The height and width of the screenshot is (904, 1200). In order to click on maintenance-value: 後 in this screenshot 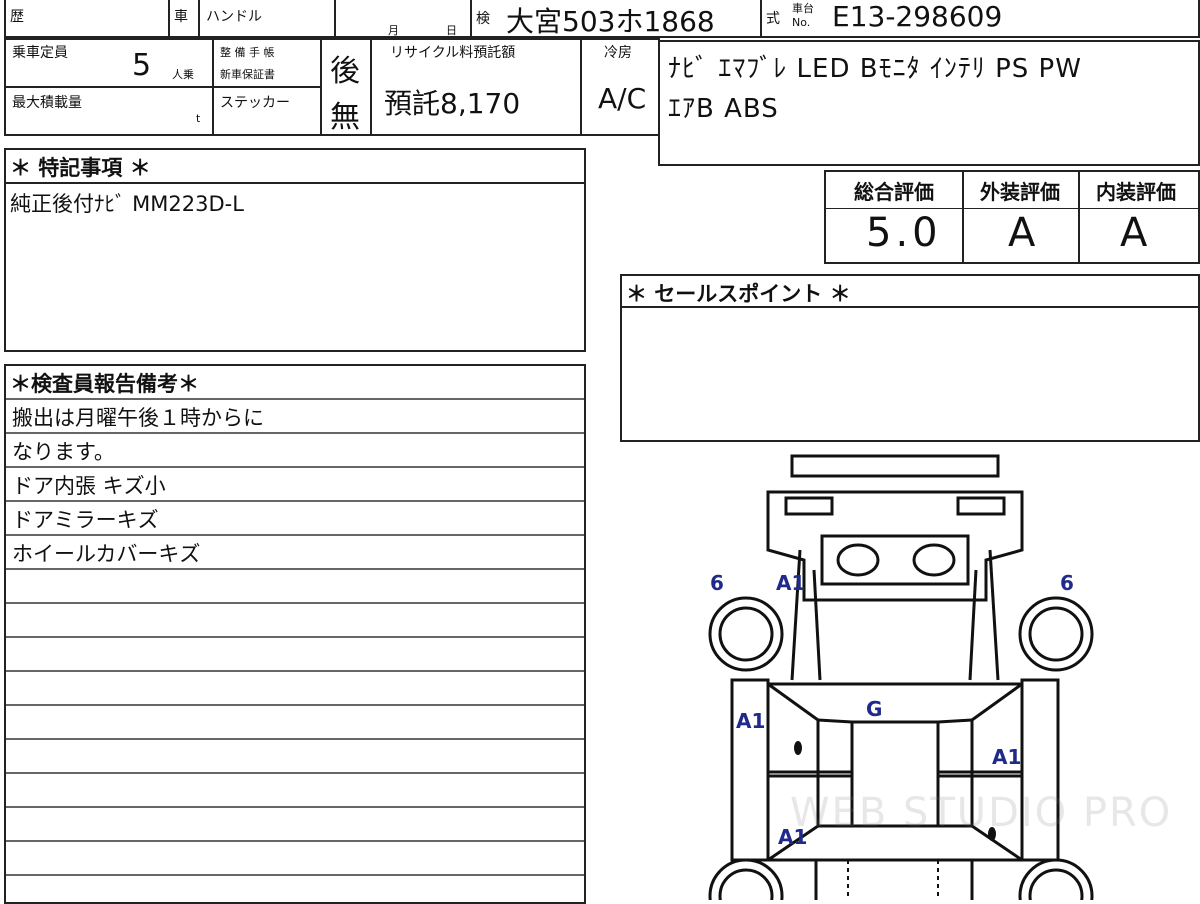, I will do `click(345, 71)`.